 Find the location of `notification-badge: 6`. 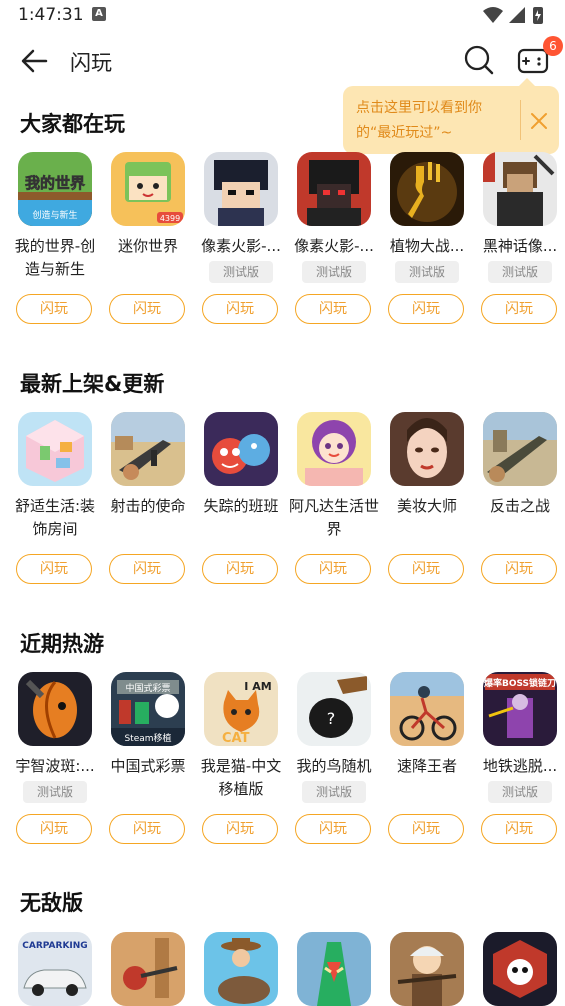

notification-badge: 6 is located at coordinates (553, 46).